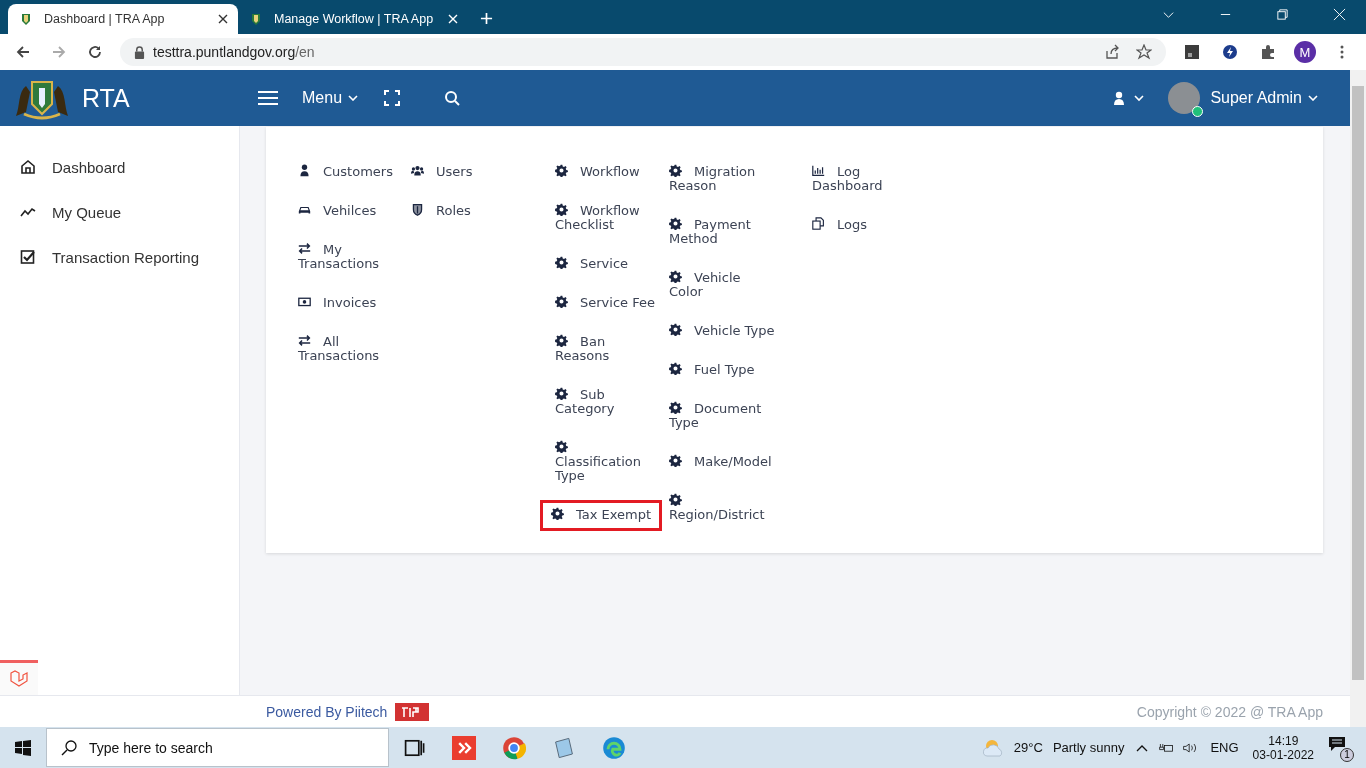  I want to click on menu-link: All Transactions, so click(348, 348).